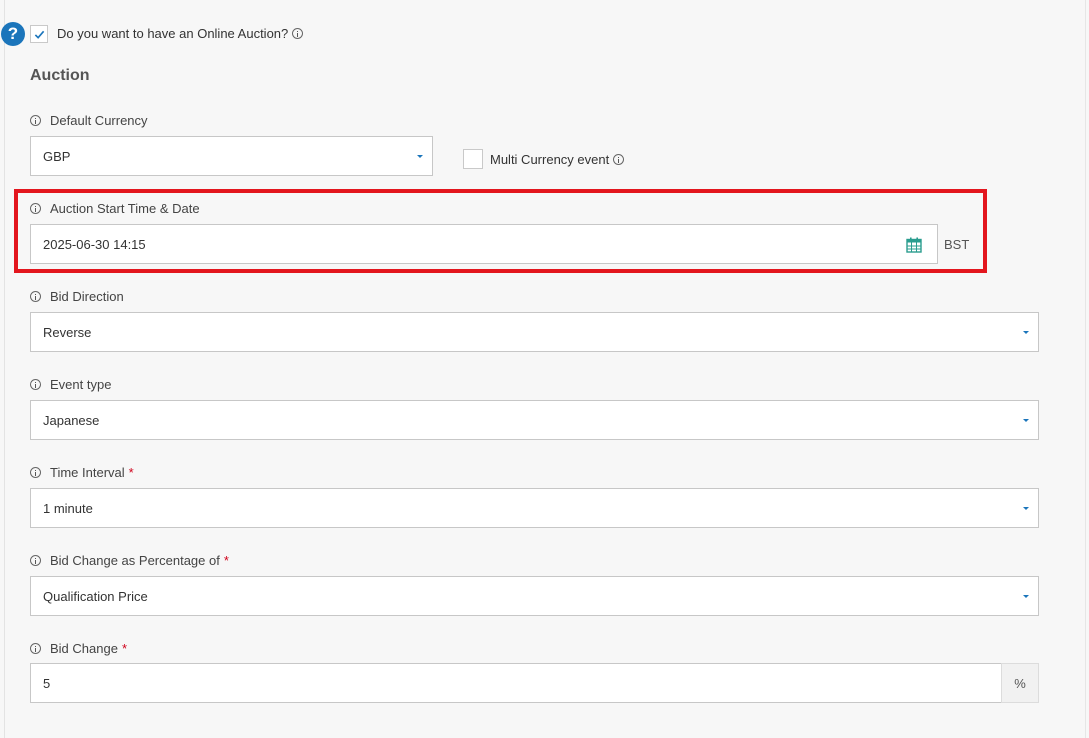  I want to click on percent-addon: %, so click(1020, 683).